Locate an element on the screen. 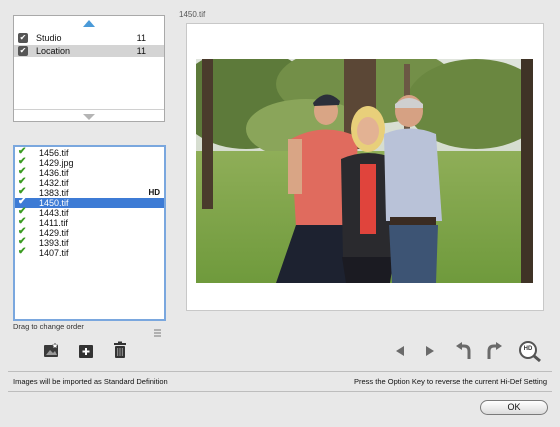 The height and width of the screenshot is (427, 560). source-label: Location is located at coordinates (53, 51).